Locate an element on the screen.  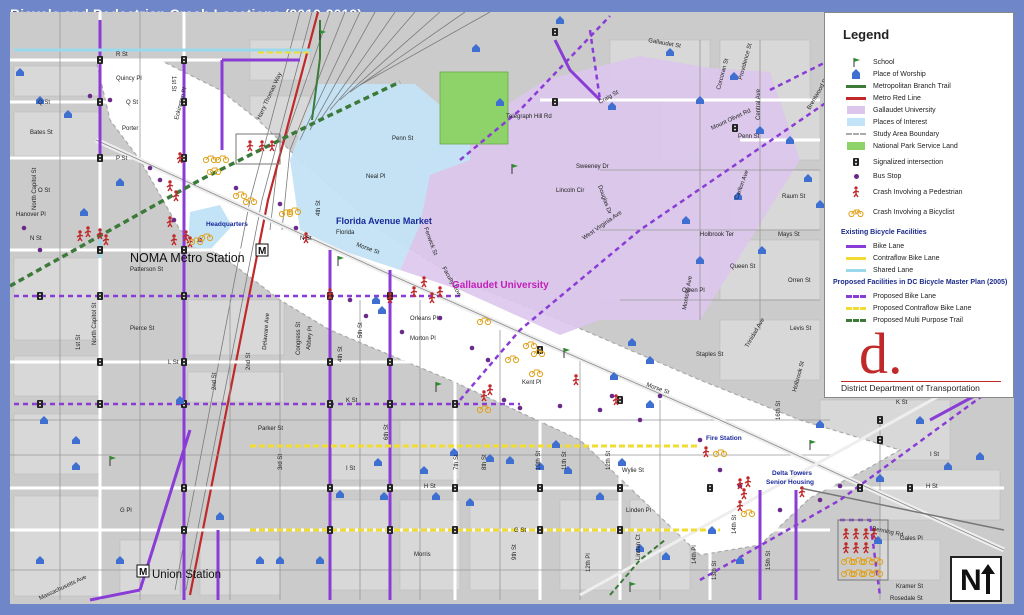
street-label-ninth: 9th St is located at coordinates (515, 552).